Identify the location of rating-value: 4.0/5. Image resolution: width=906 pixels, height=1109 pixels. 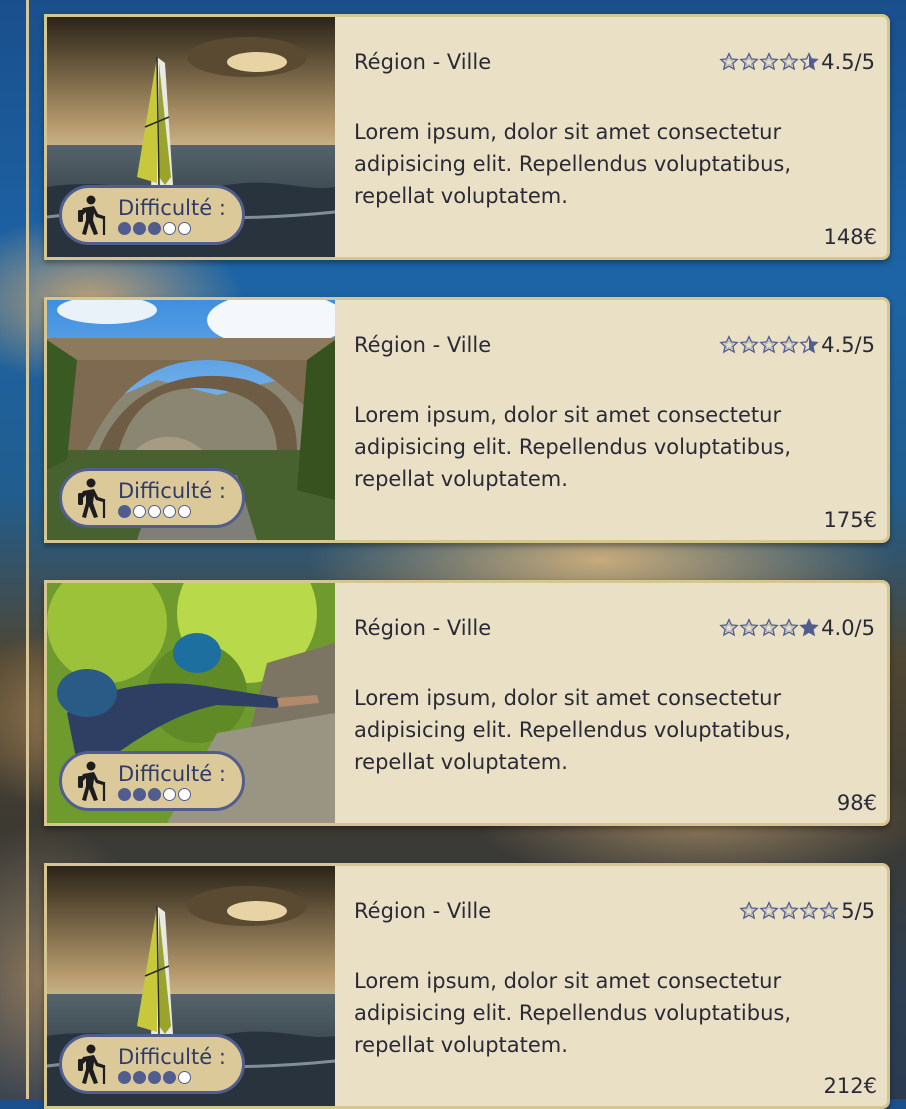
(848, 628).